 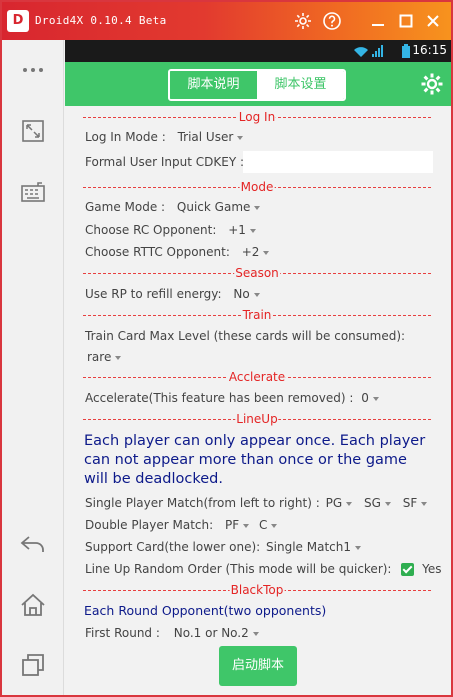 I want to click on rc-opponent-label: Choose RC Opponent:, so click(x=151, y=230).